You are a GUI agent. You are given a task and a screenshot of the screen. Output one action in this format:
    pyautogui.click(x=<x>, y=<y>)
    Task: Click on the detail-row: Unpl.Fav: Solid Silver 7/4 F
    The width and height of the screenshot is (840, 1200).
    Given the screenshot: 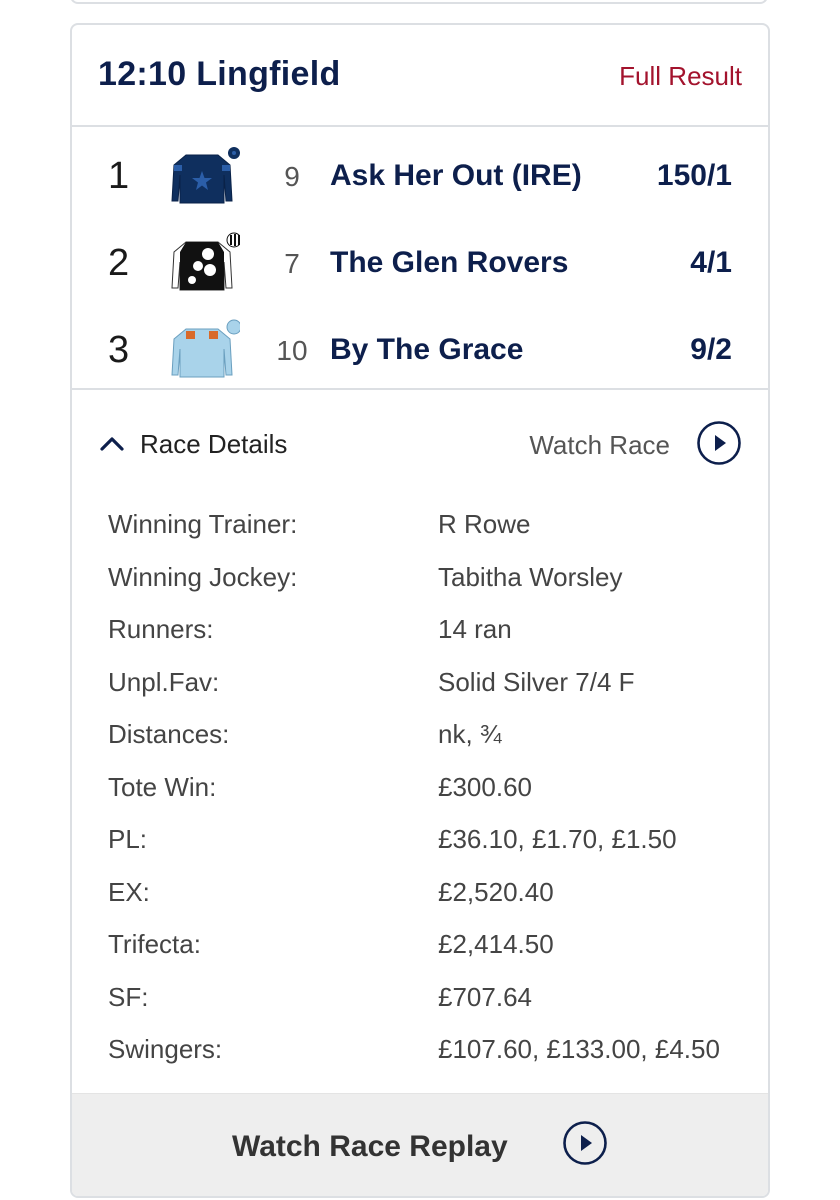 What is the action you would take?
    pyautogui.click(x=420, y=687)
    